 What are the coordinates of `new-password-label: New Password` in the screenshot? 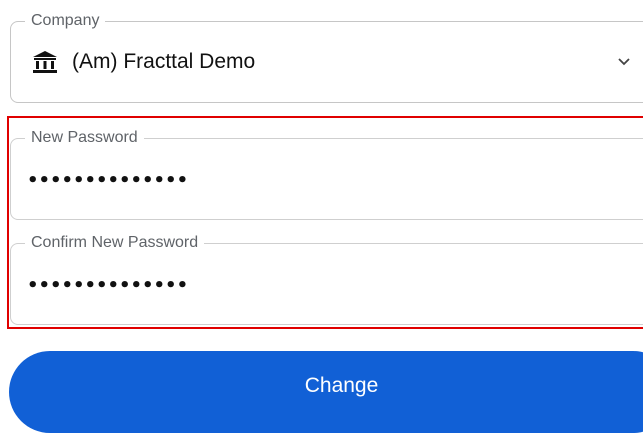 It's located at (84, 138).